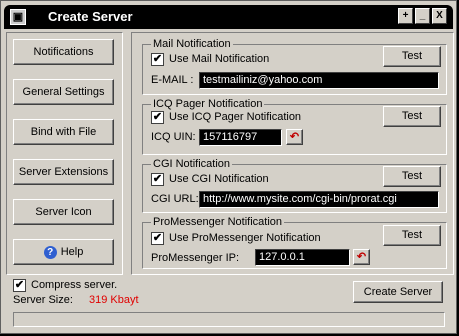 Image resolution: width=459 pixels, height=336 pixels. Describe the element at coordinates (412, 176) in the screenshot. I see `cgi-test-button: Test` at that location.